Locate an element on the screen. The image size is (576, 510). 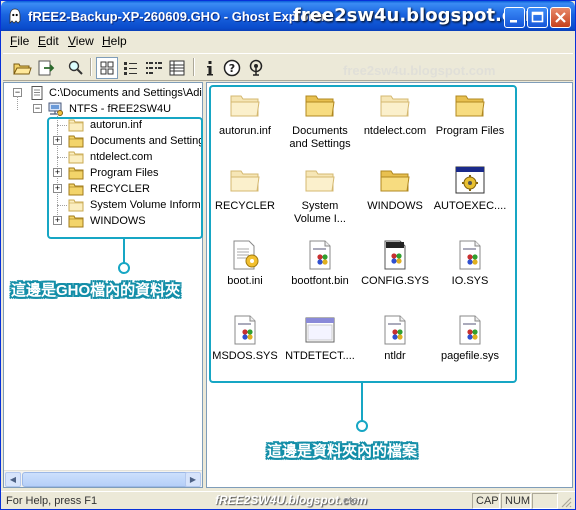
context-help-button is located at coordinates (256, 68).